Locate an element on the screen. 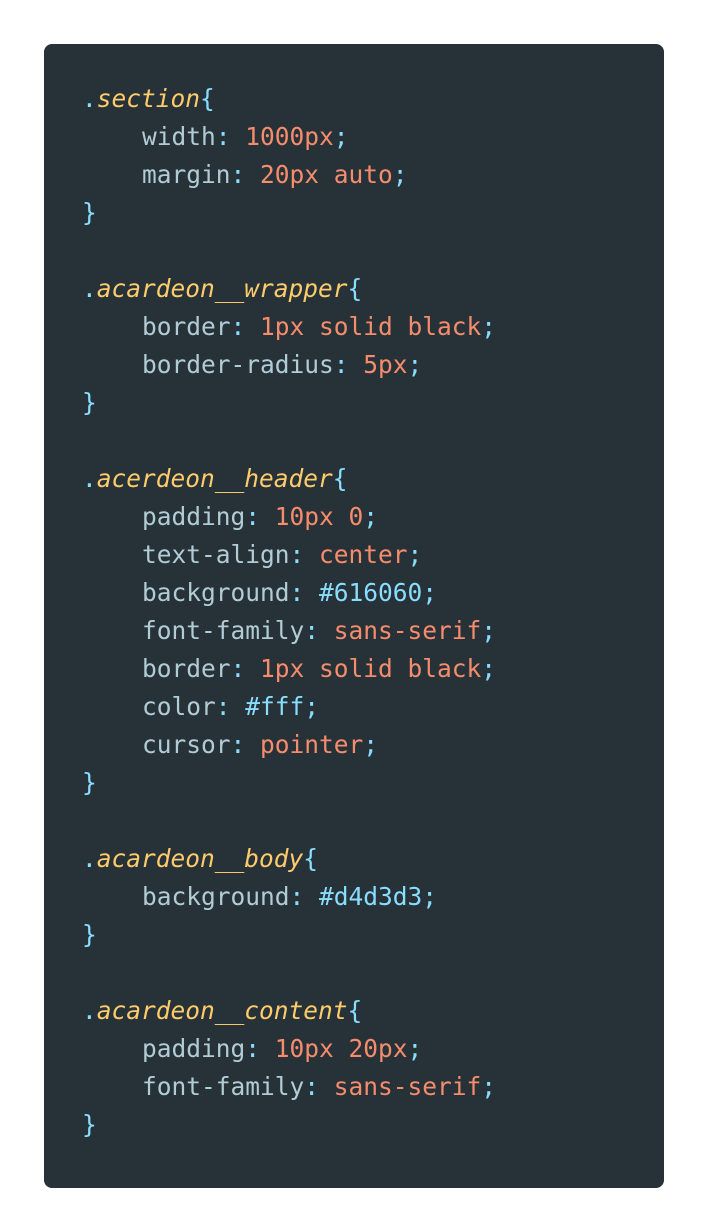 The image size is (708, 1232). declaration-line: background: #d4d3d3; is located at coordinates (259, 897).